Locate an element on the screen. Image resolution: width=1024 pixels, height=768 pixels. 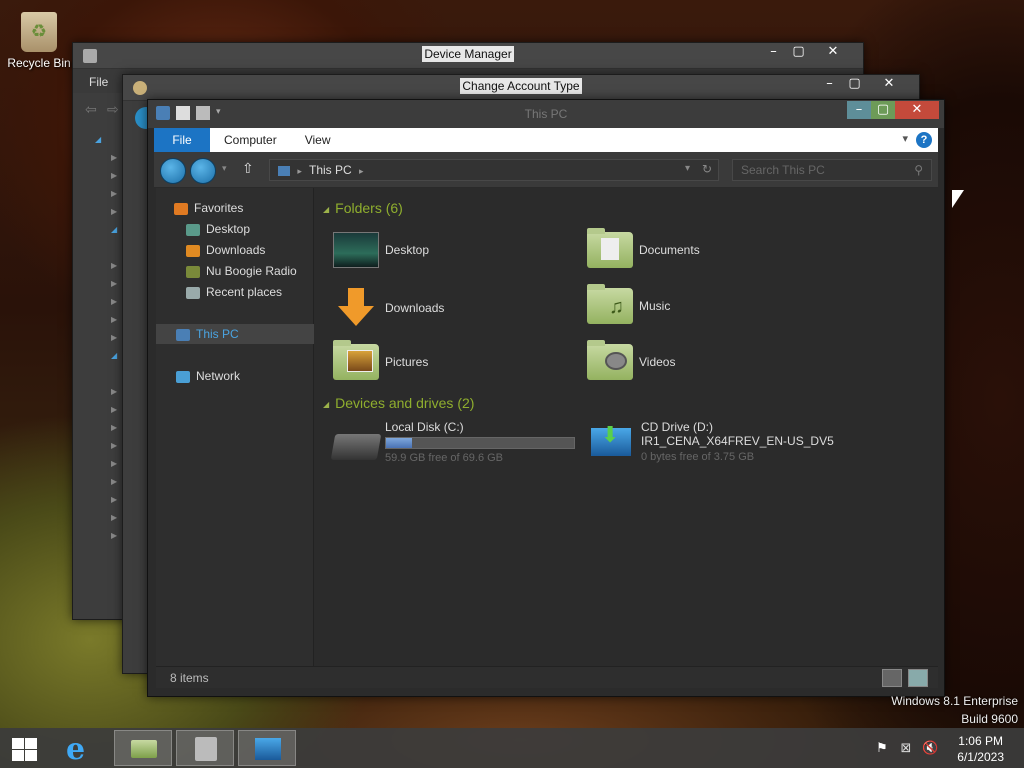
tab-view: View is located at coordinates (318, 140).